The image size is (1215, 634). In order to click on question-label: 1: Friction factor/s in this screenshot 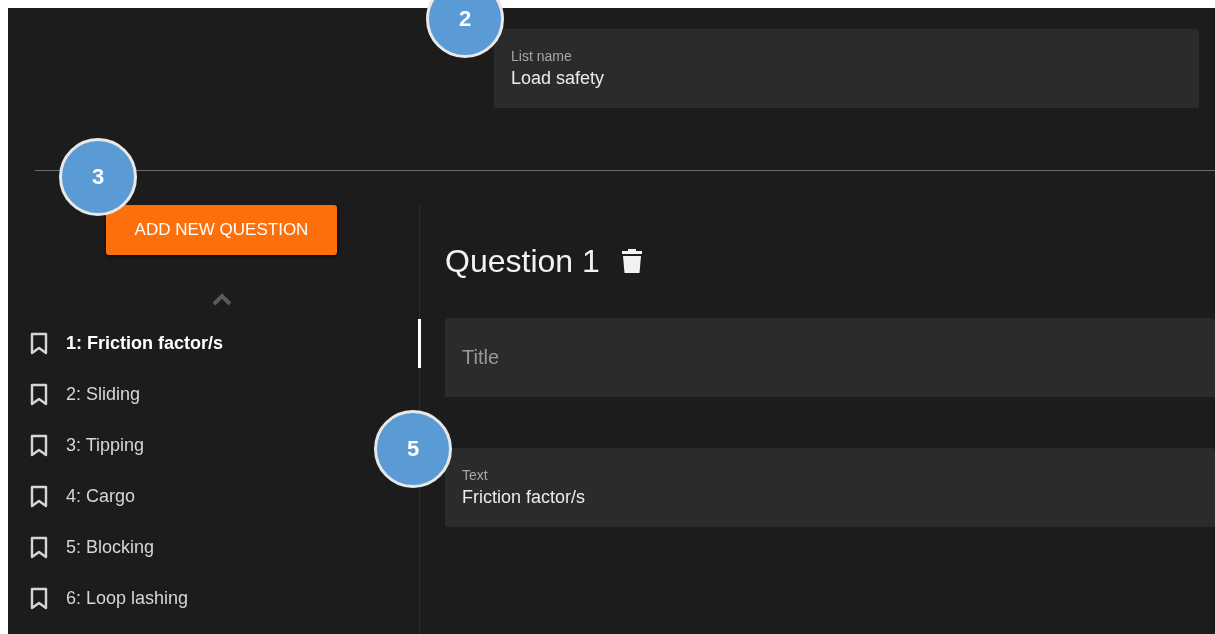, I will do `click(145, 343)`.